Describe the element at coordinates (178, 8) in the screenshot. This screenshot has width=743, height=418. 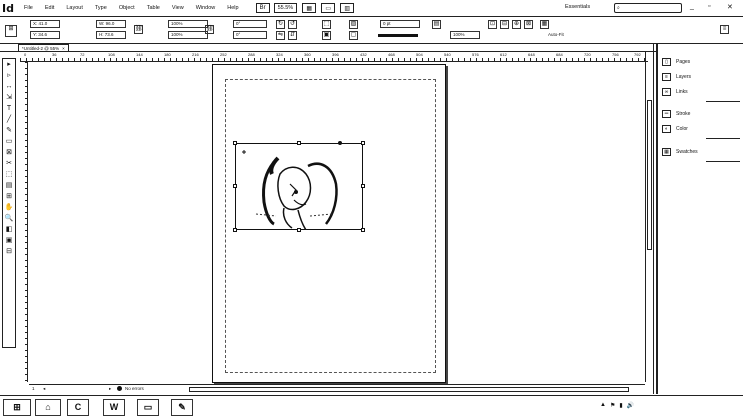
I see `menu-view: View` at that location.